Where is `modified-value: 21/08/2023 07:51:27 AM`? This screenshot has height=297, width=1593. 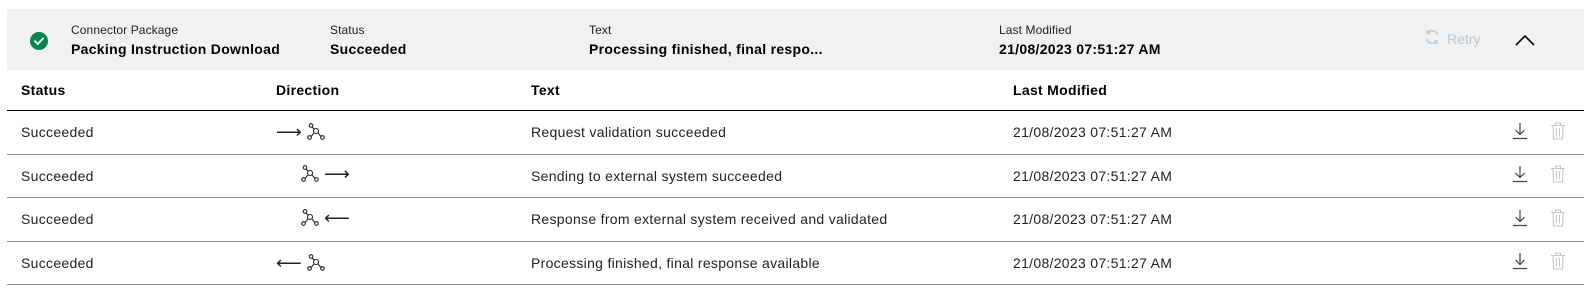
modified-value: 21/08/2023 07:51:27 AM is located at coordinates (1080, 49).